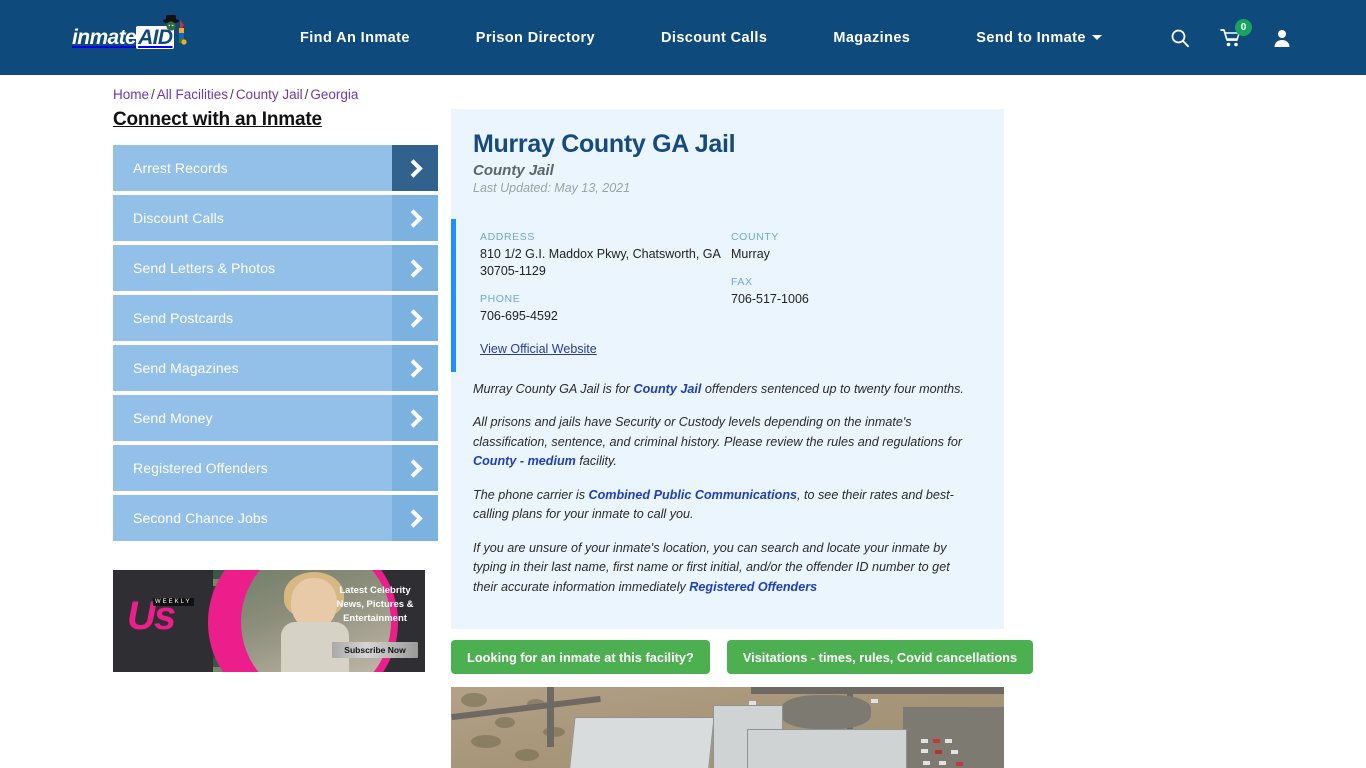  What do you see at coordinates (580, 657) in the screenshot?
I see `looking-for-inmate-button: Looking for an inmate at this facility?` at bounding box center [580, 657].